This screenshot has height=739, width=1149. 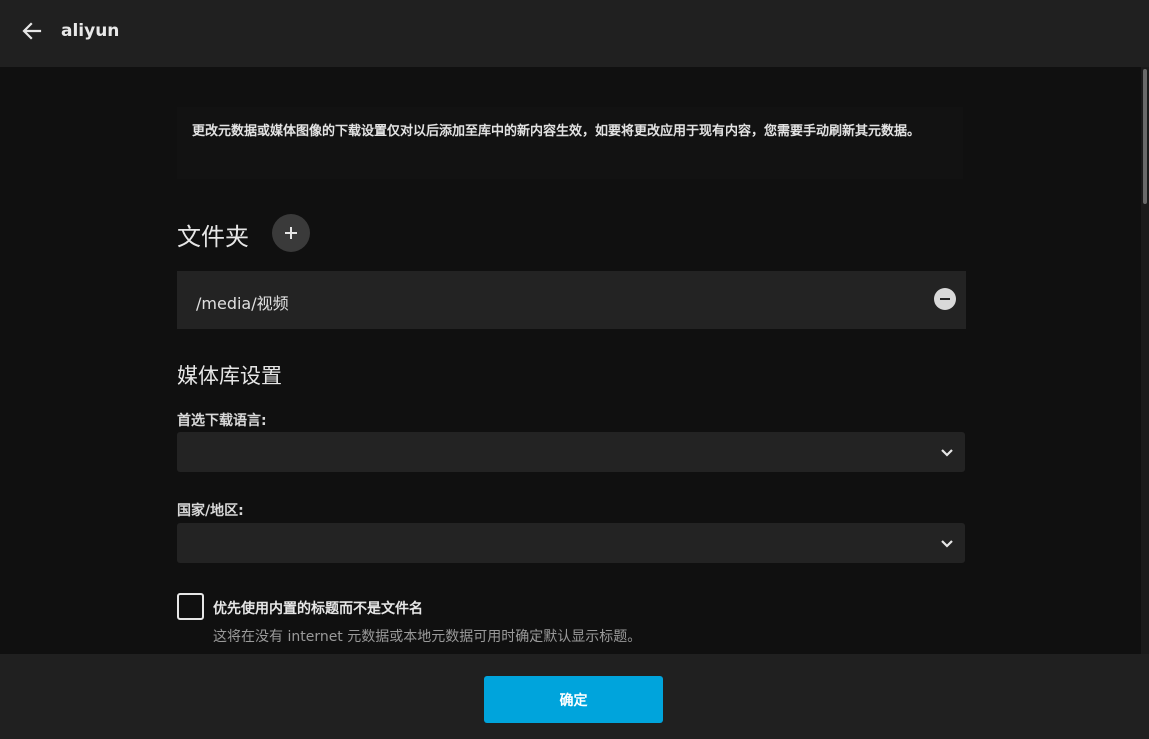 I want to click on page-title: aliyun, so click(x=90, y=31).